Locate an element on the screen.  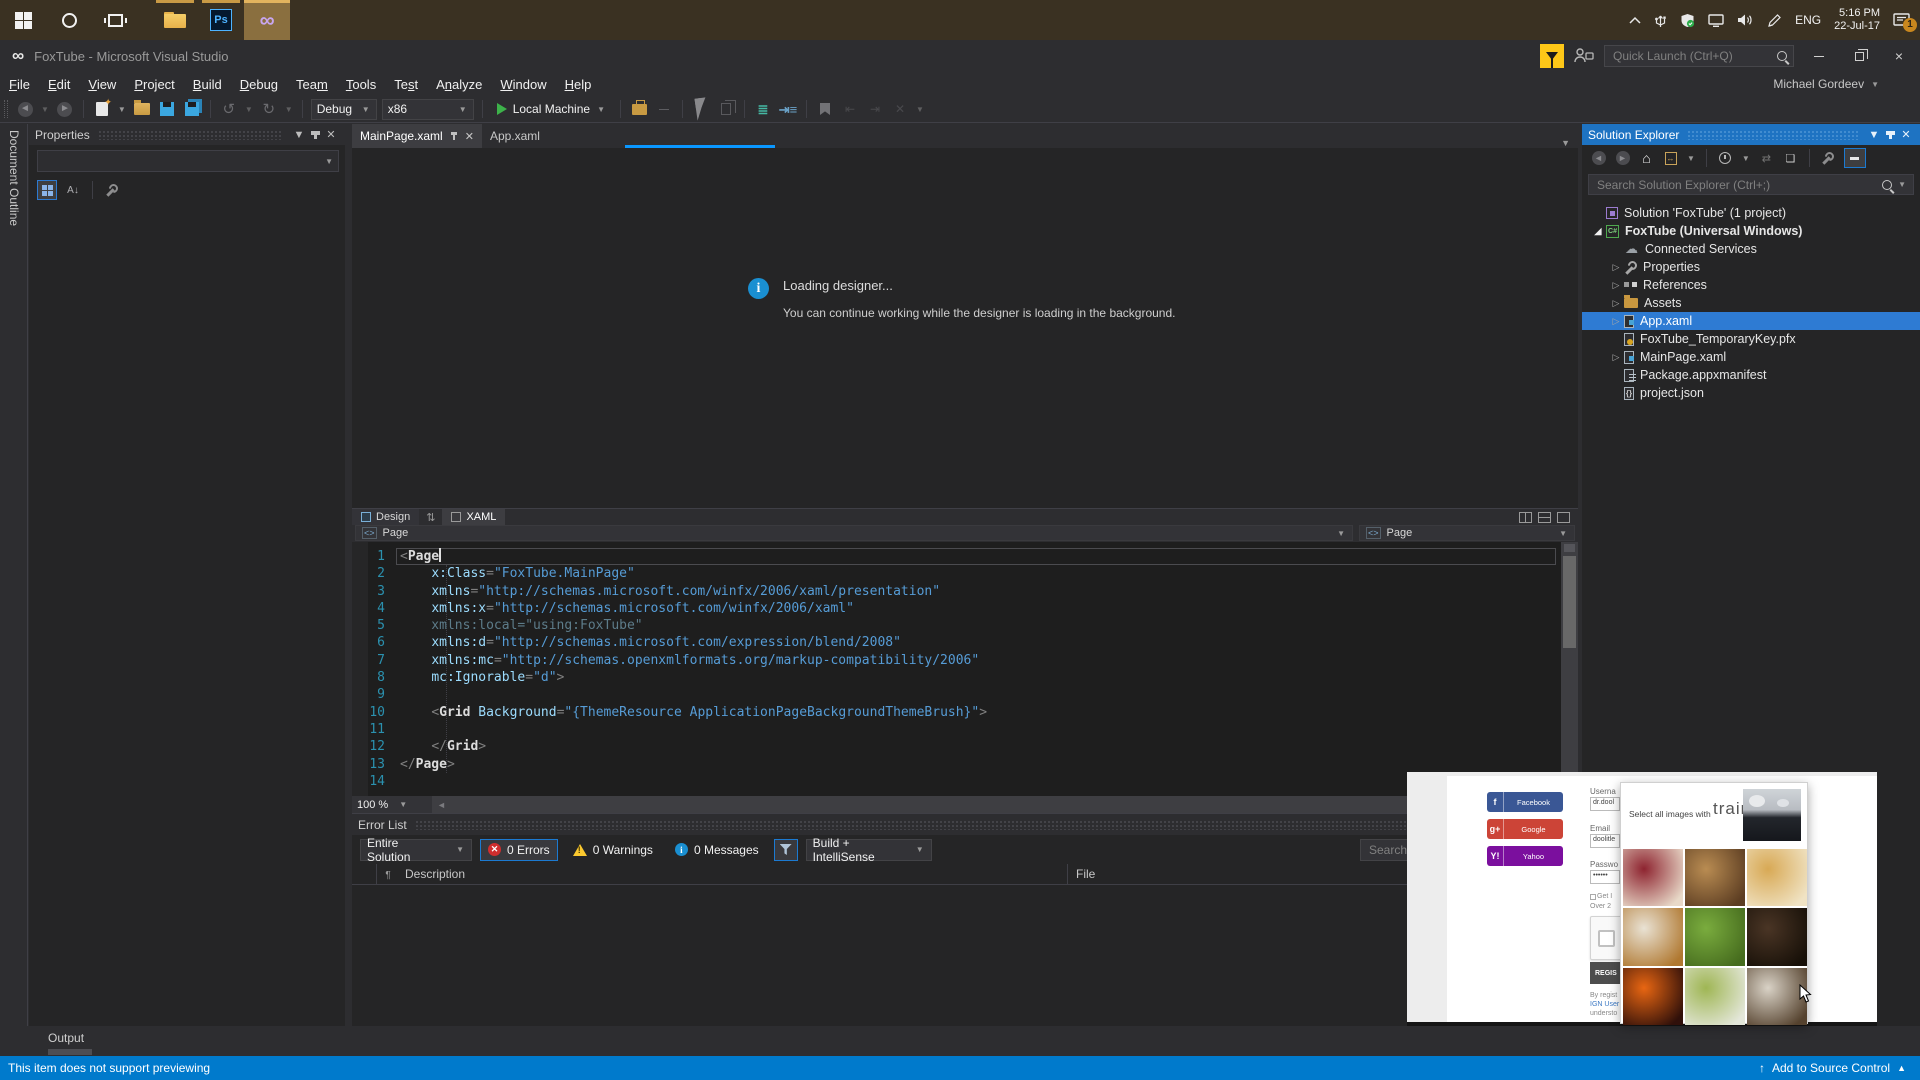
file-explorer-button is located at coordinates (175, 20).